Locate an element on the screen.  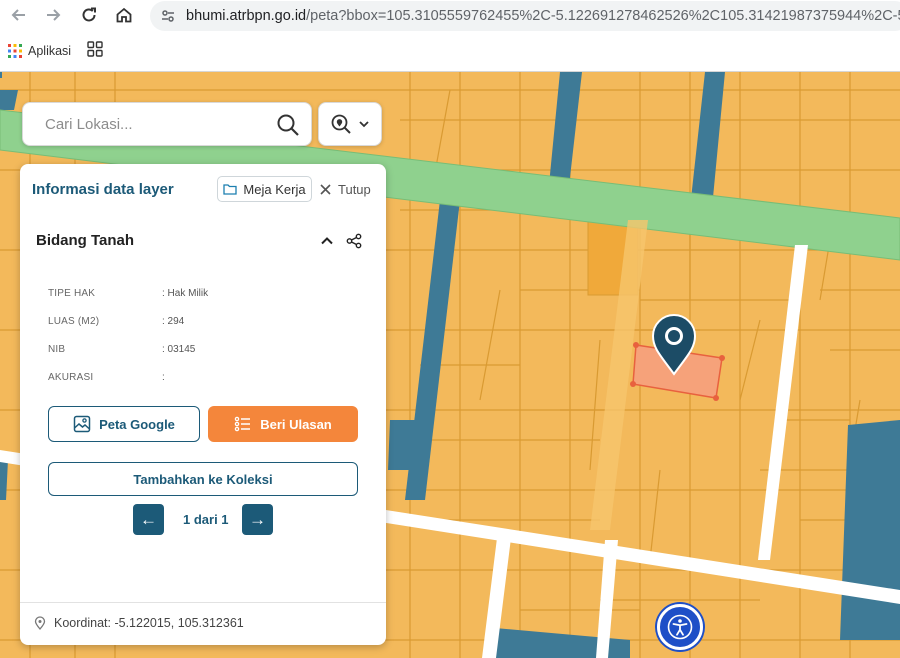
folder-icon is located at coordinates (230, 189).